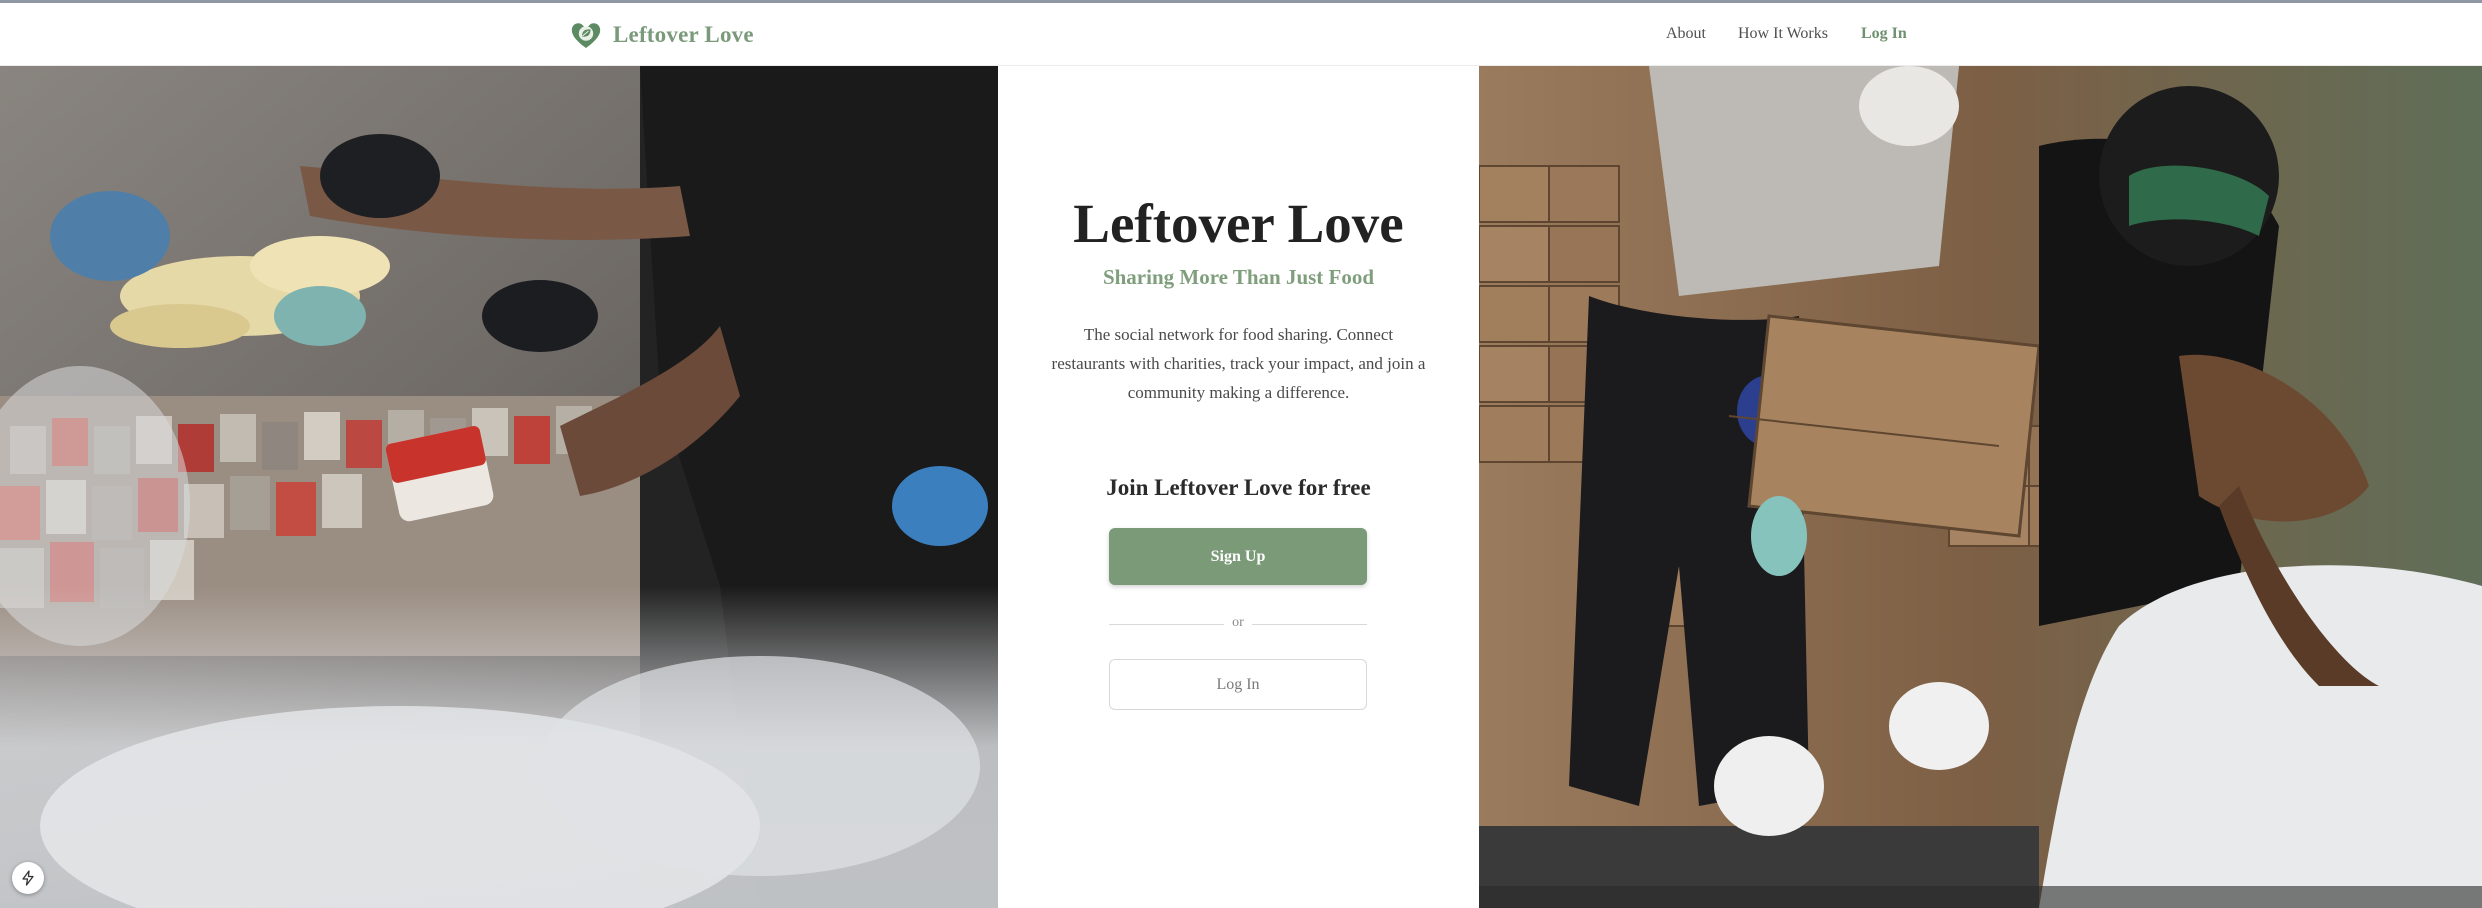 This screenshot has width=2482, height=908. What do you see at coordinates (1238, 556) in the screenshot?
I see `sign-up-button: Sign Up` at bounding box center [1238, 556].